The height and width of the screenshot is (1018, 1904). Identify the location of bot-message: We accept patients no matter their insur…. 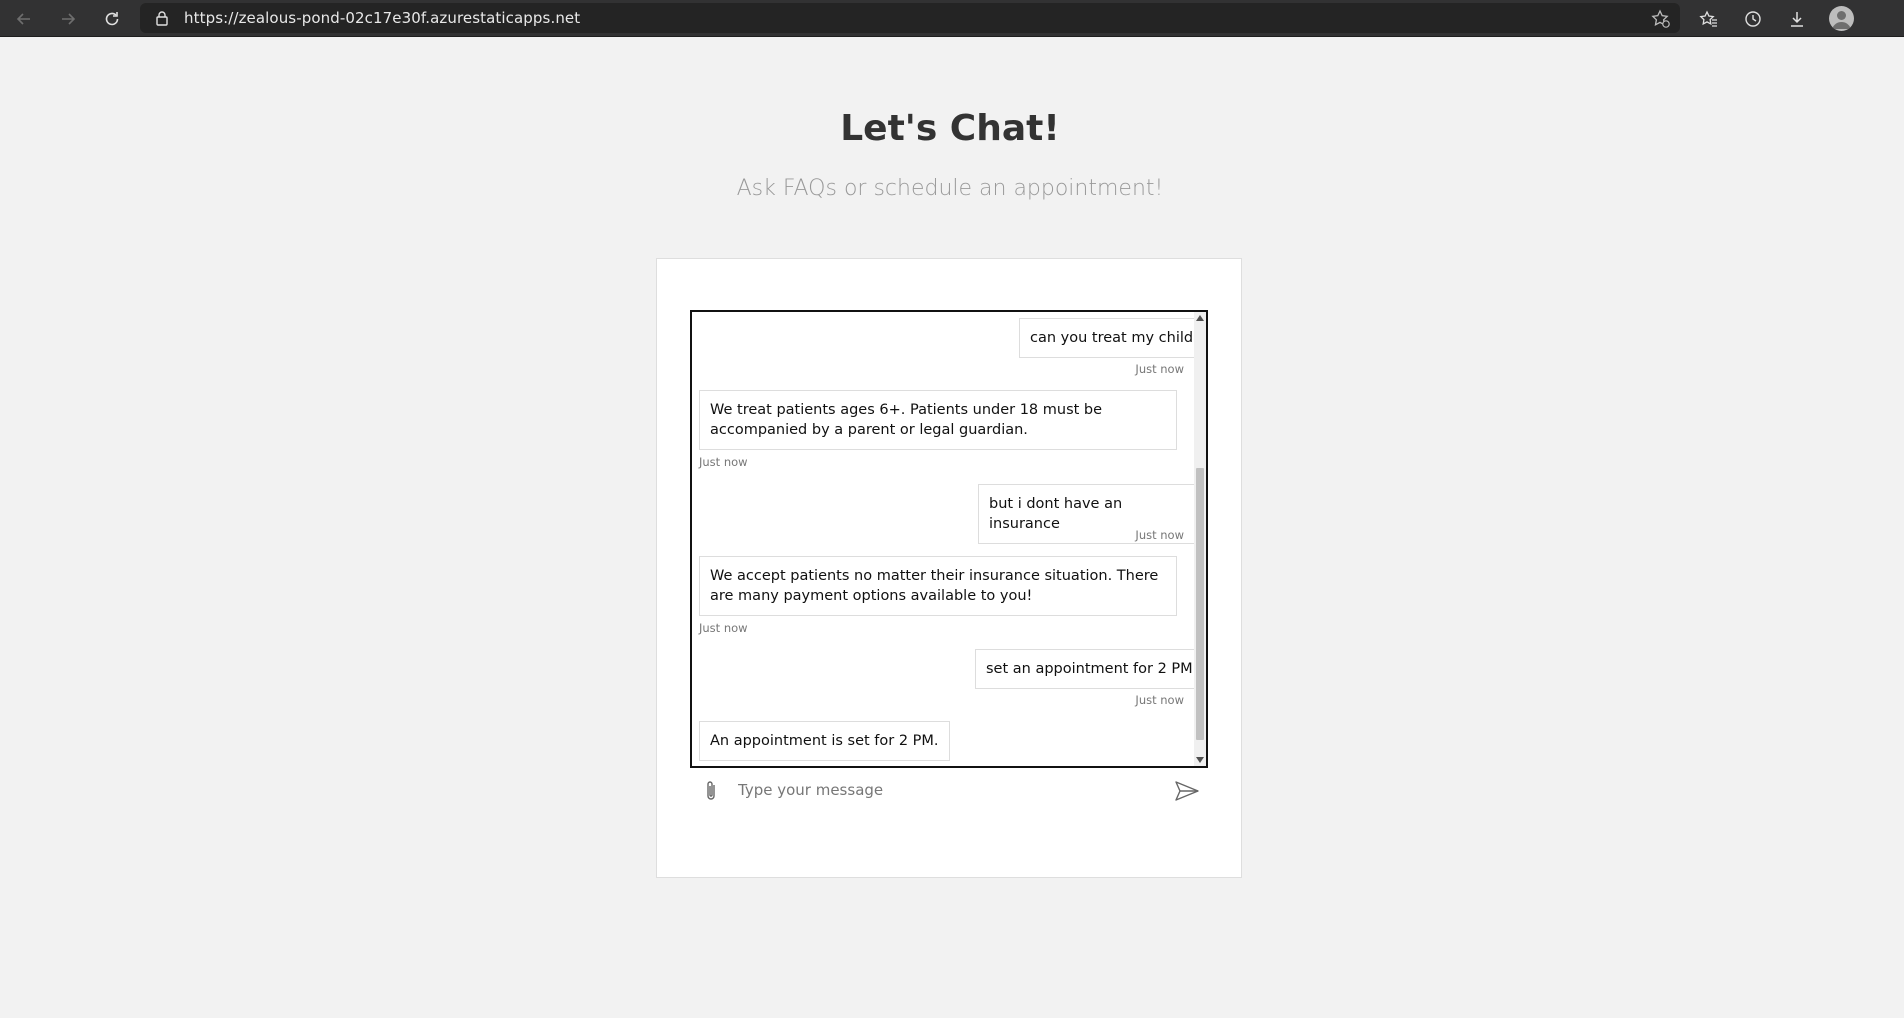
(938, 586).